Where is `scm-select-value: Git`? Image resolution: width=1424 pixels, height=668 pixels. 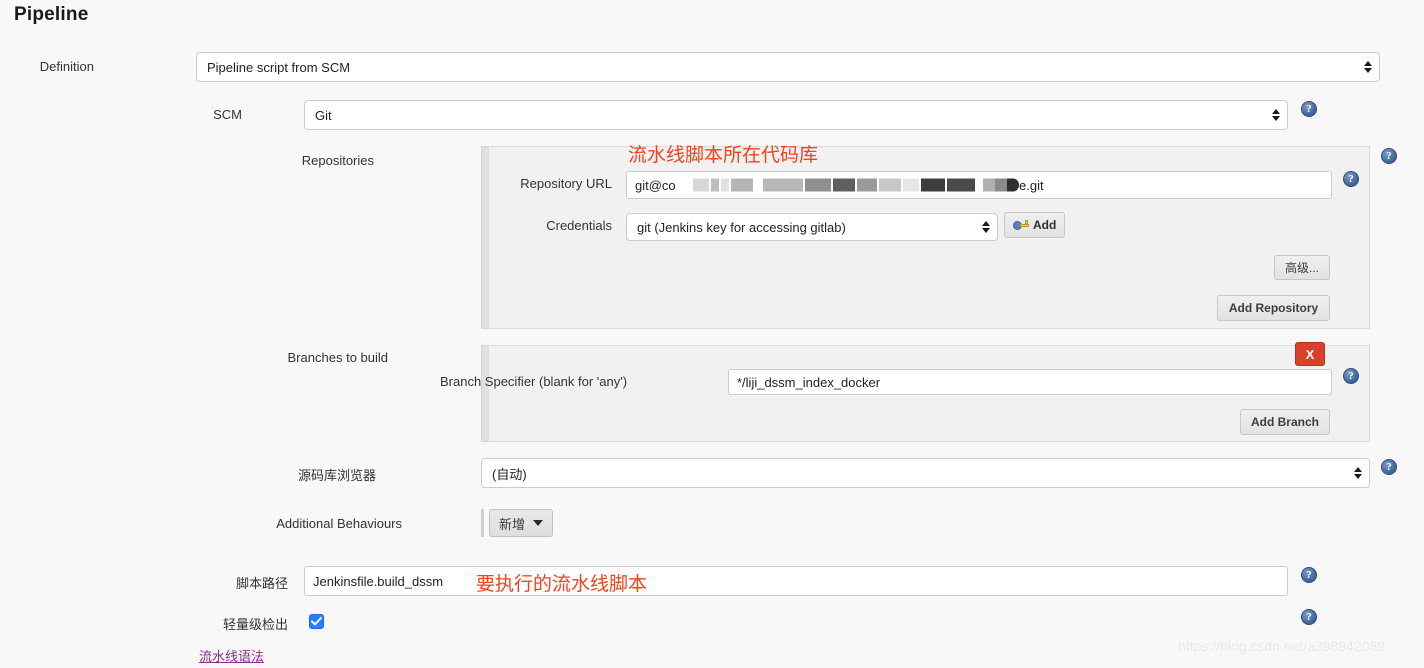
scm-select-value: Git is located at coordinates (323, 115).